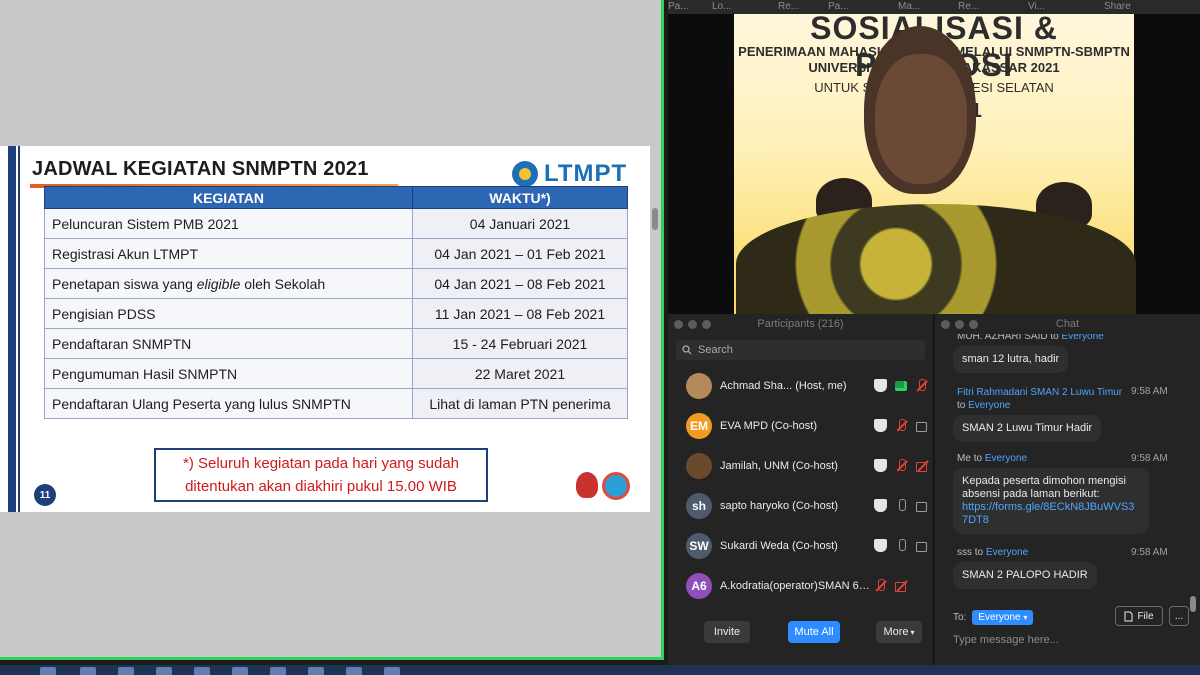  Describe the element at coordinates (992, 458) in the screenshot. I see `message-header: Me to Everyone` at that location.